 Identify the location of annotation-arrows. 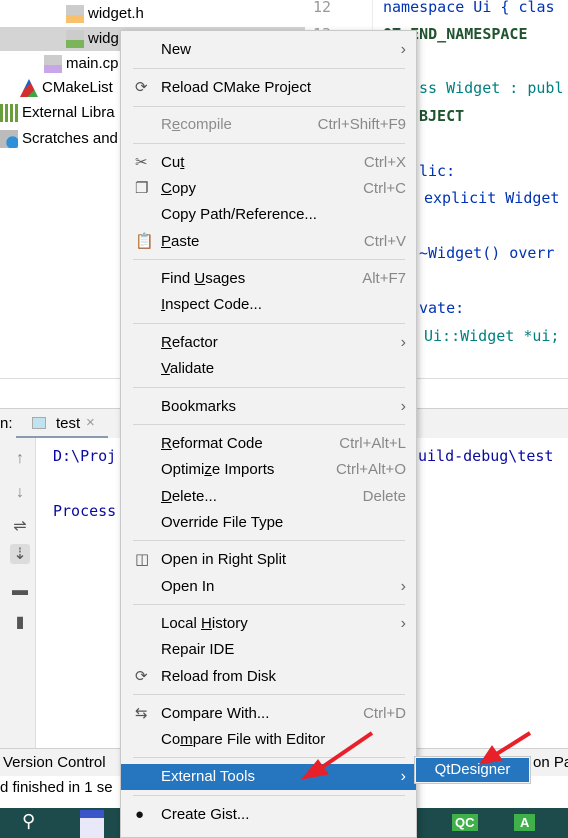
(416, 755).